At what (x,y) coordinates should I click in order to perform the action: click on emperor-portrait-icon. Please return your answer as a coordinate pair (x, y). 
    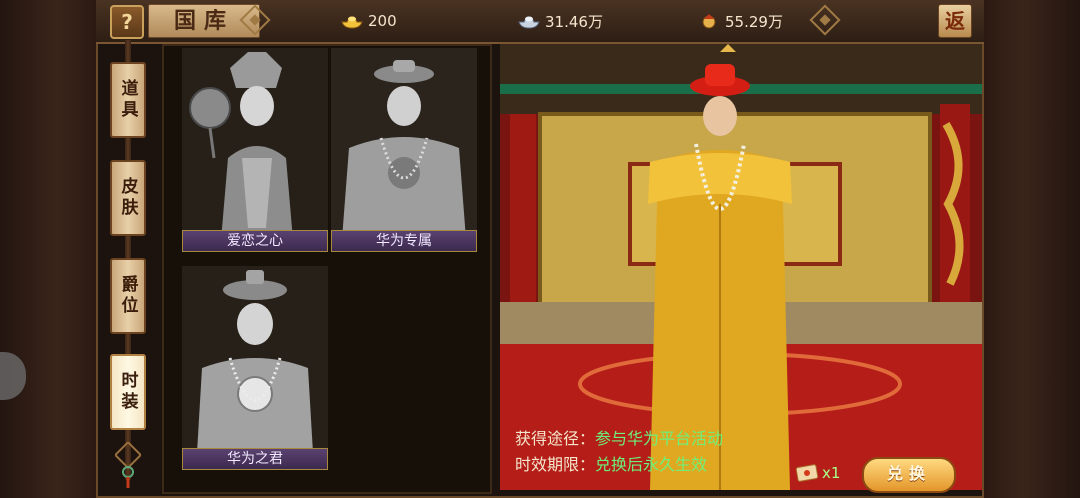
    Looking at the image, I should click on (404, 150).